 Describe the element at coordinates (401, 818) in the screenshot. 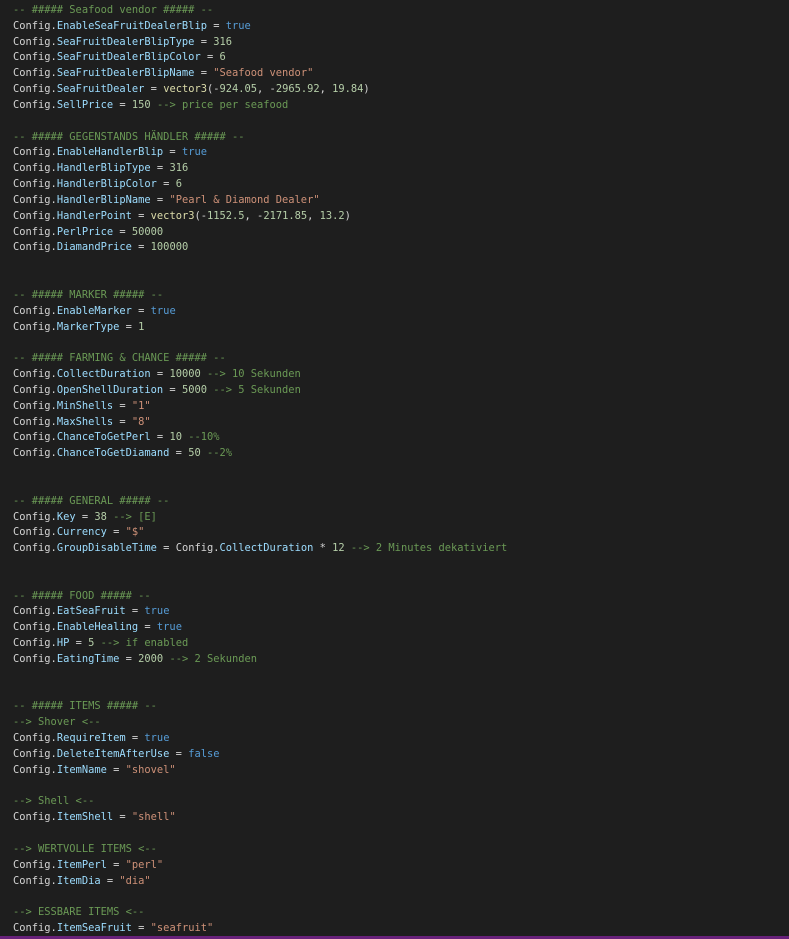

I see `code-line: Config.ItemShell = "shell"` at that location.